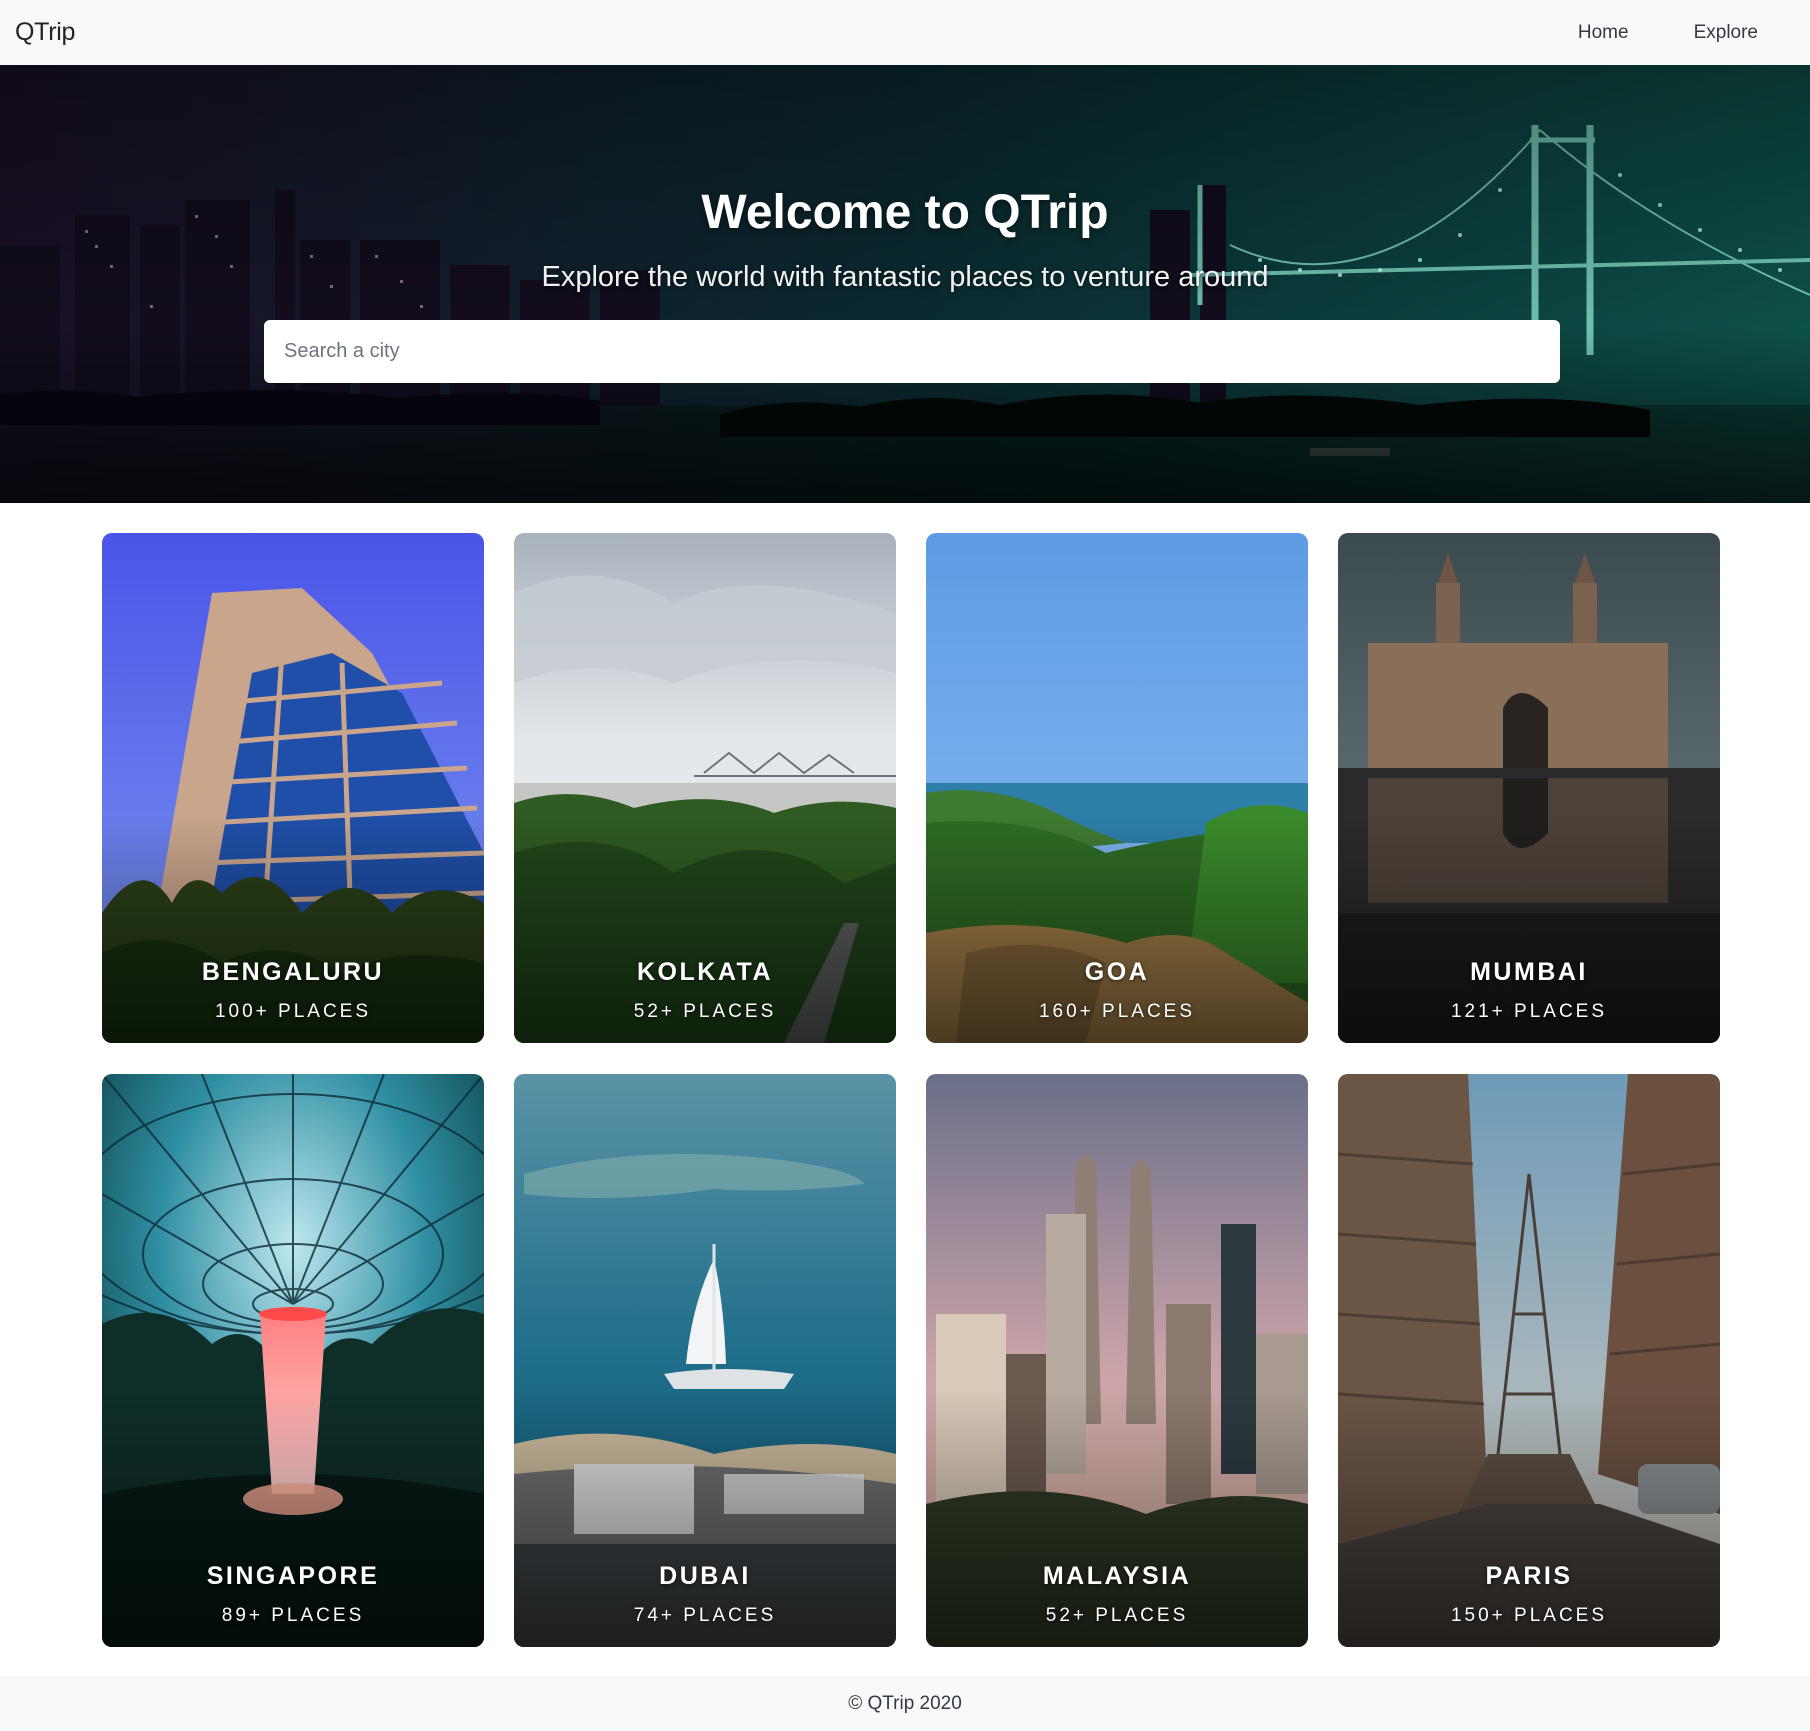 The height and width of the screenshot is (1731, 1810). I want to click on city-search-input, so click(912, 351).